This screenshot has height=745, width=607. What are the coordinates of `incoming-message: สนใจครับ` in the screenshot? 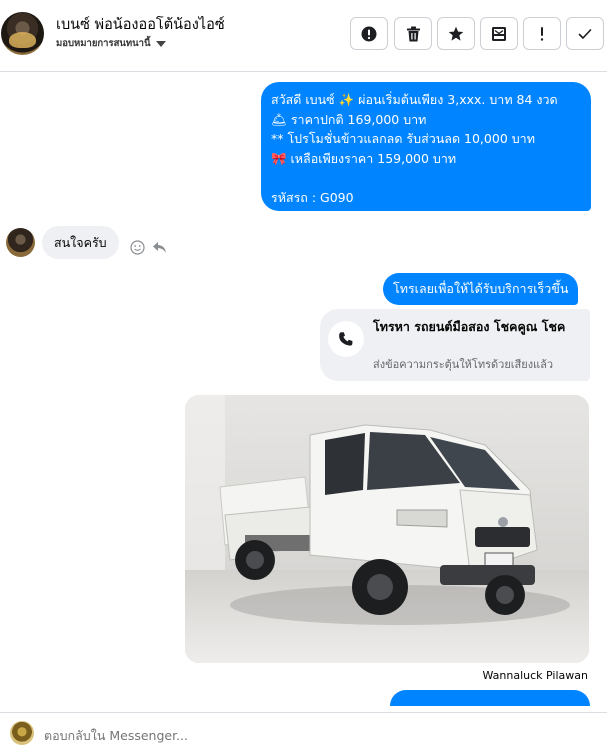 It's located at (80, 242).